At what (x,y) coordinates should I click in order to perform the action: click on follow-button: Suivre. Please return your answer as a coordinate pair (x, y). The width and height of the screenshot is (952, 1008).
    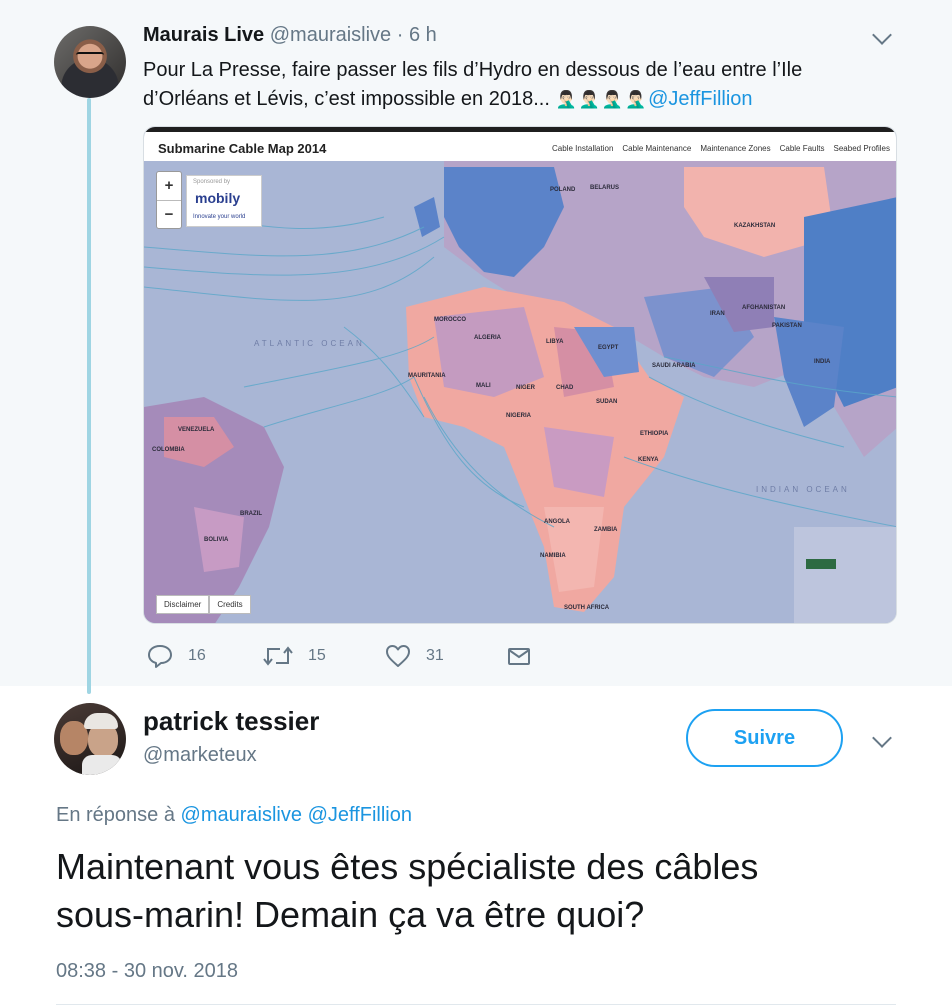
    Looking at the image, I should click on (764, 738).